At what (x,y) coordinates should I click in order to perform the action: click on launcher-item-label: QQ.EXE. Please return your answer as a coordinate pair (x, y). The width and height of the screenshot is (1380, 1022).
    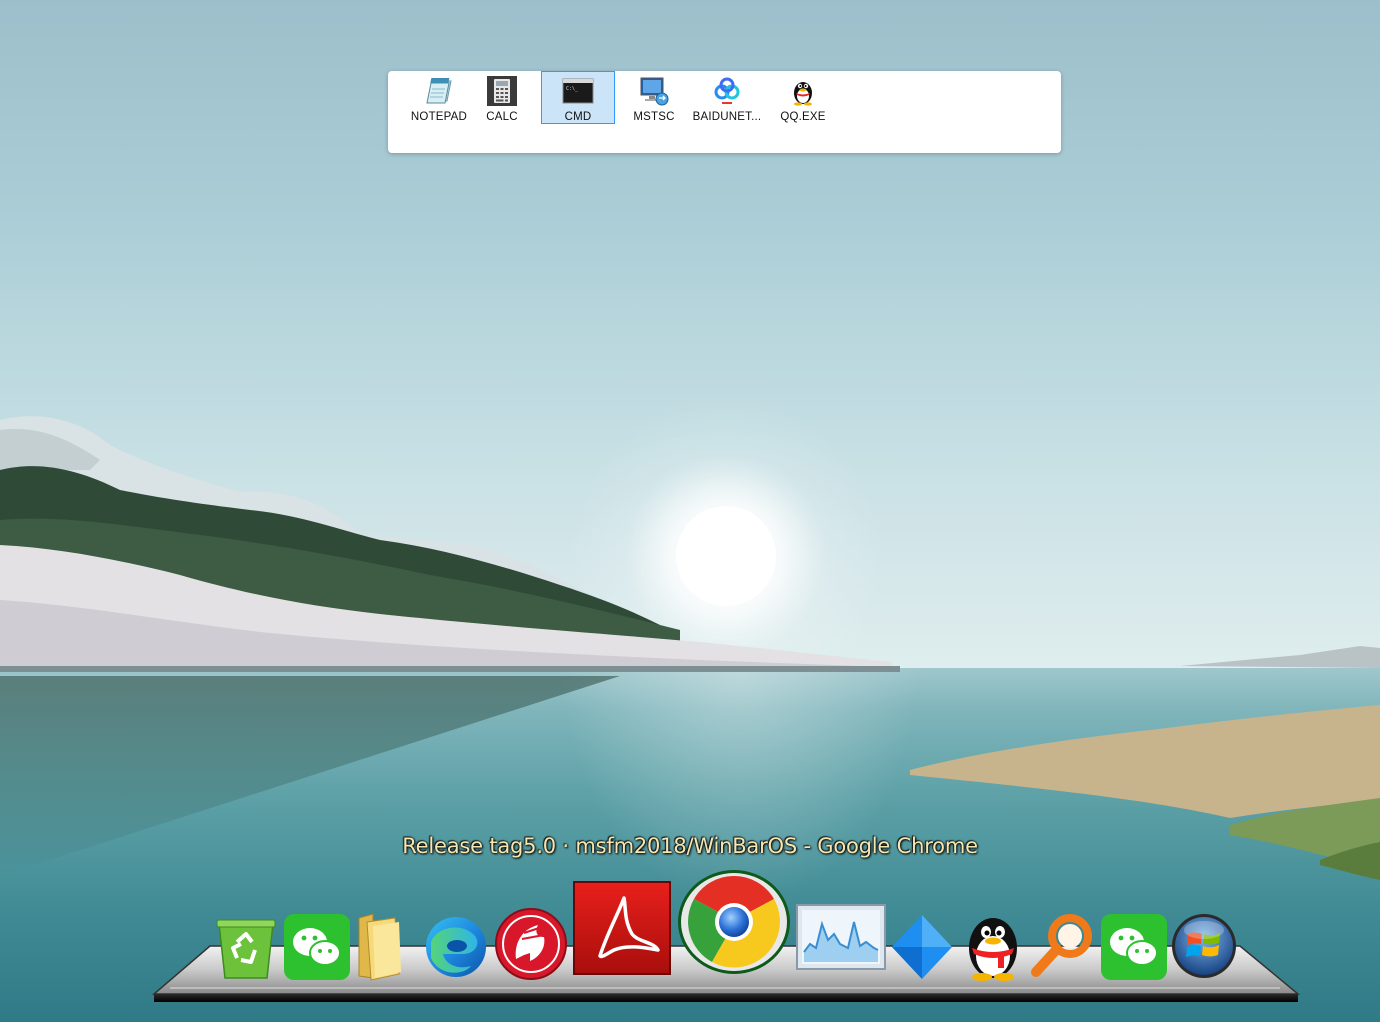
    Looking at the image, I should click on (803, 117).